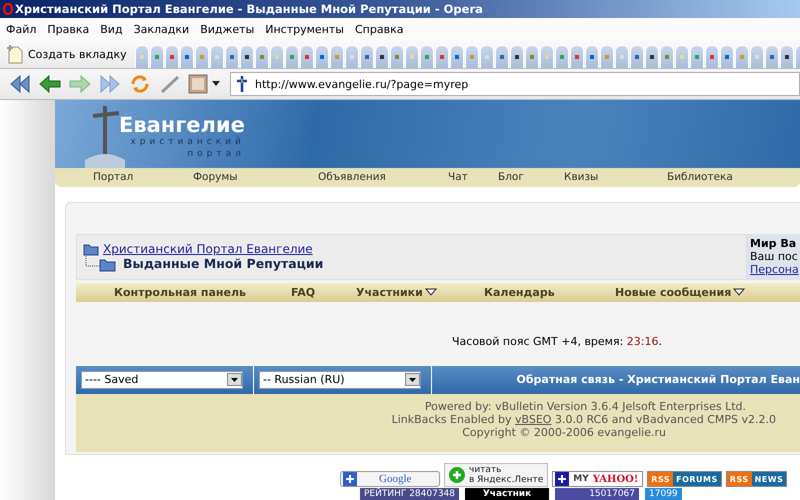  I want to click on nav-link: Календарь, so click(549, 292).